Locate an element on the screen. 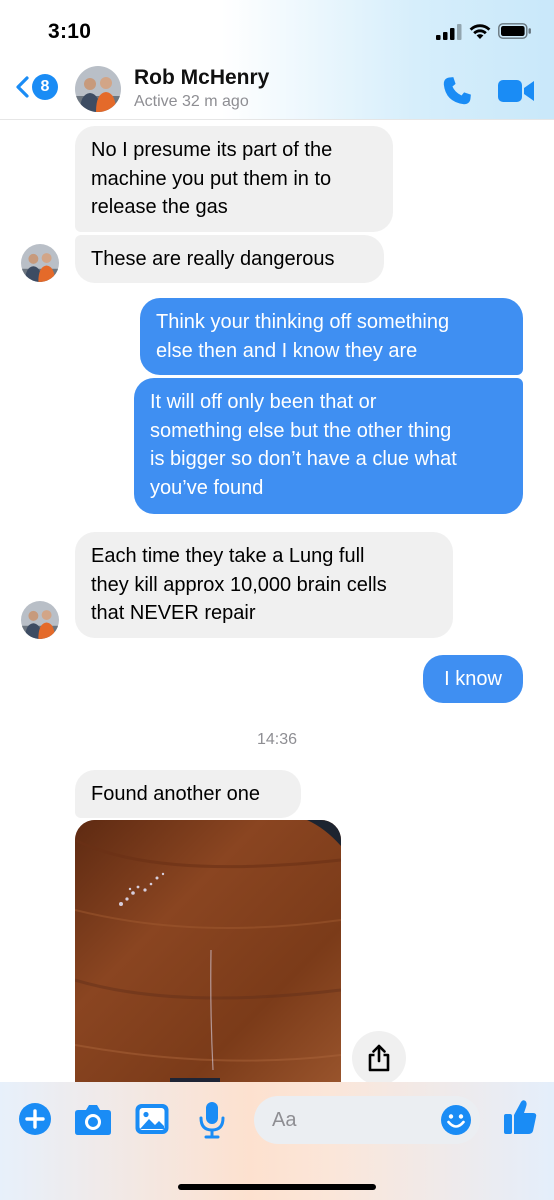 The height and width of the screenshot is (1200, 554). message-line: Found another one is located at coordinates (176, 794).